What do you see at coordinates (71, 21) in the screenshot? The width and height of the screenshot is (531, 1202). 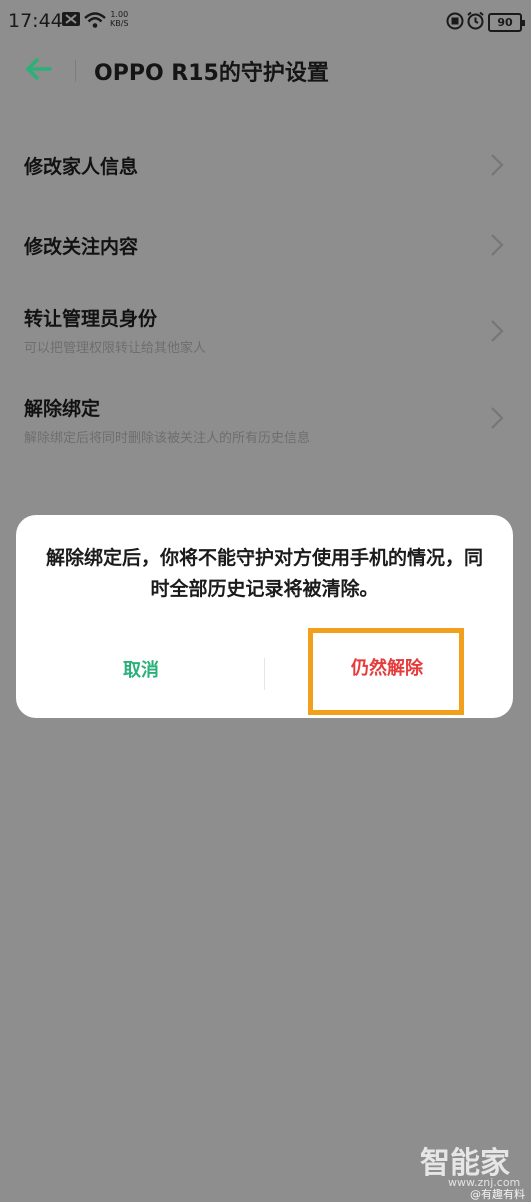 I see `message-icon` at bounding box center [71, 21].